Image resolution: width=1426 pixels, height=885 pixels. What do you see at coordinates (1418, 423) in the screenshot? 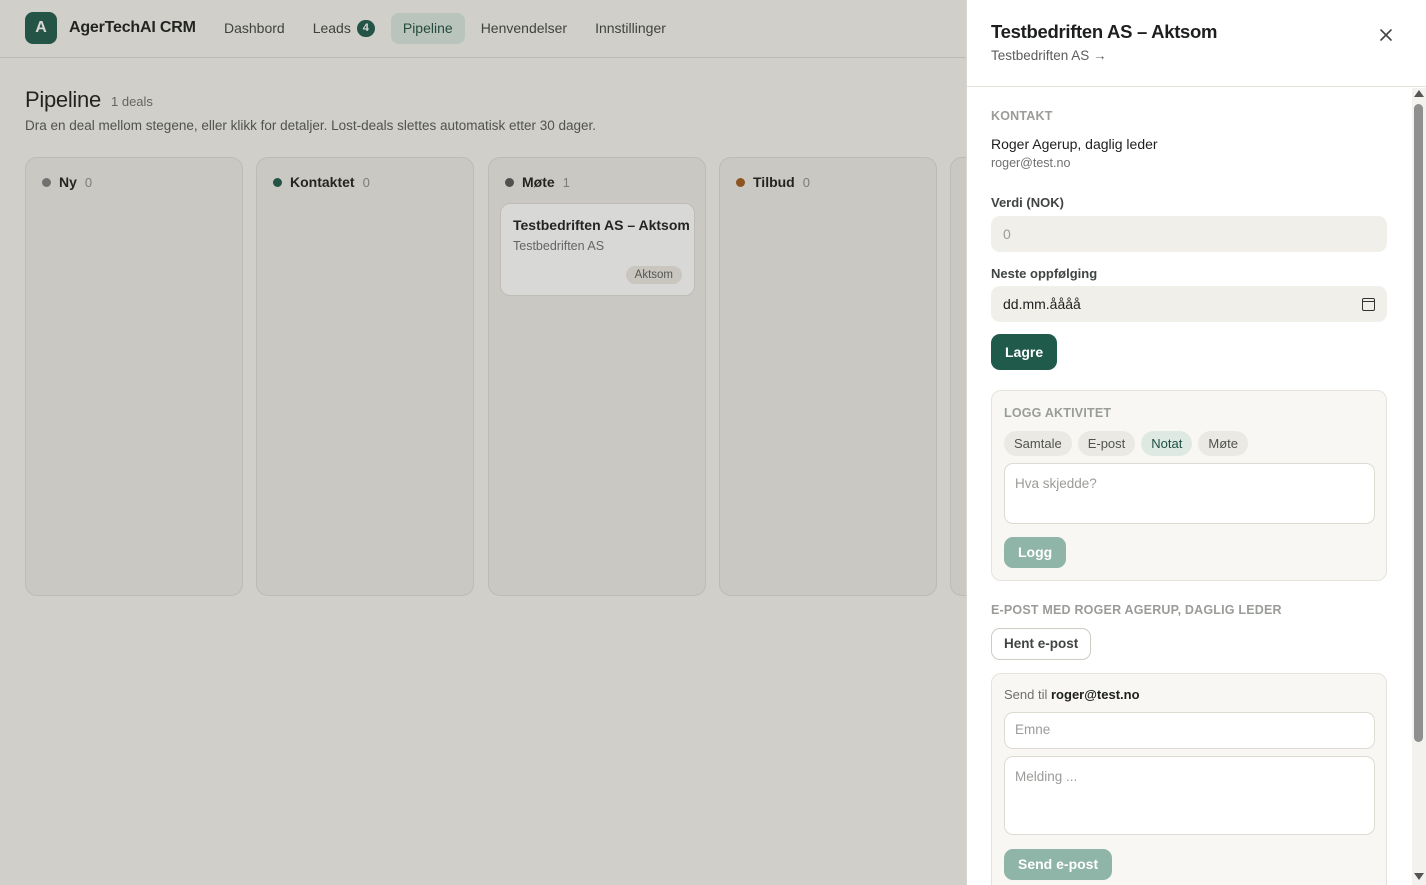
I see `scrollbar-thumb` at bounding box center [1418, 423].